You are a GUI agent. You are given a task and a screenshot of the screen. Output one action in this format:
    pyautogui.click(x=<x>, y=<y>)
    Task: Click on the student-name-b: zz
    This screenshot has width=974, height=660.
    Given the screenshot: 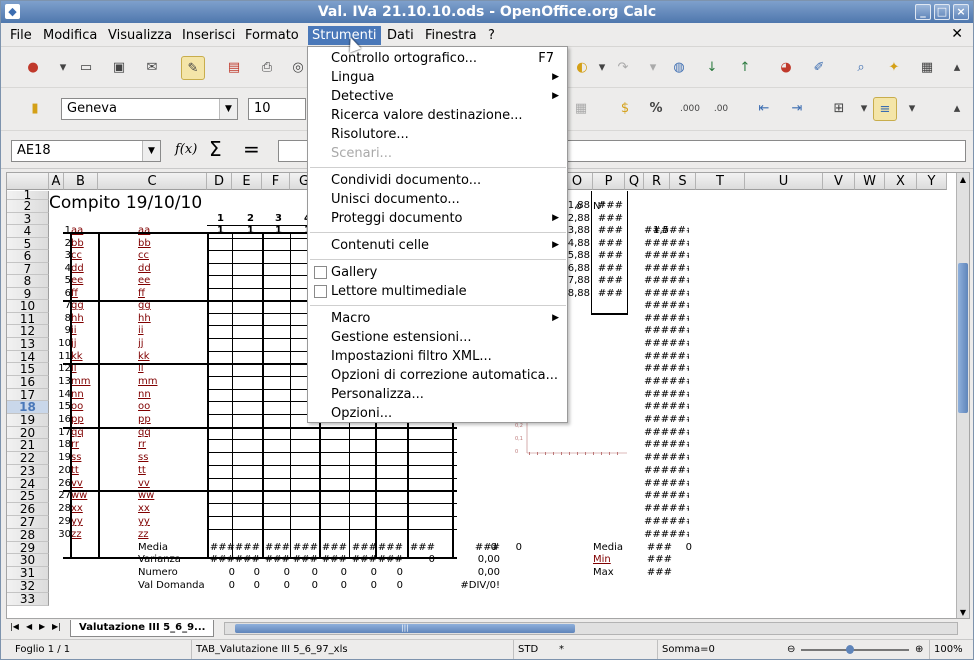 What is the action you would take?
    pyautogui.click(x=84, y=535)
    